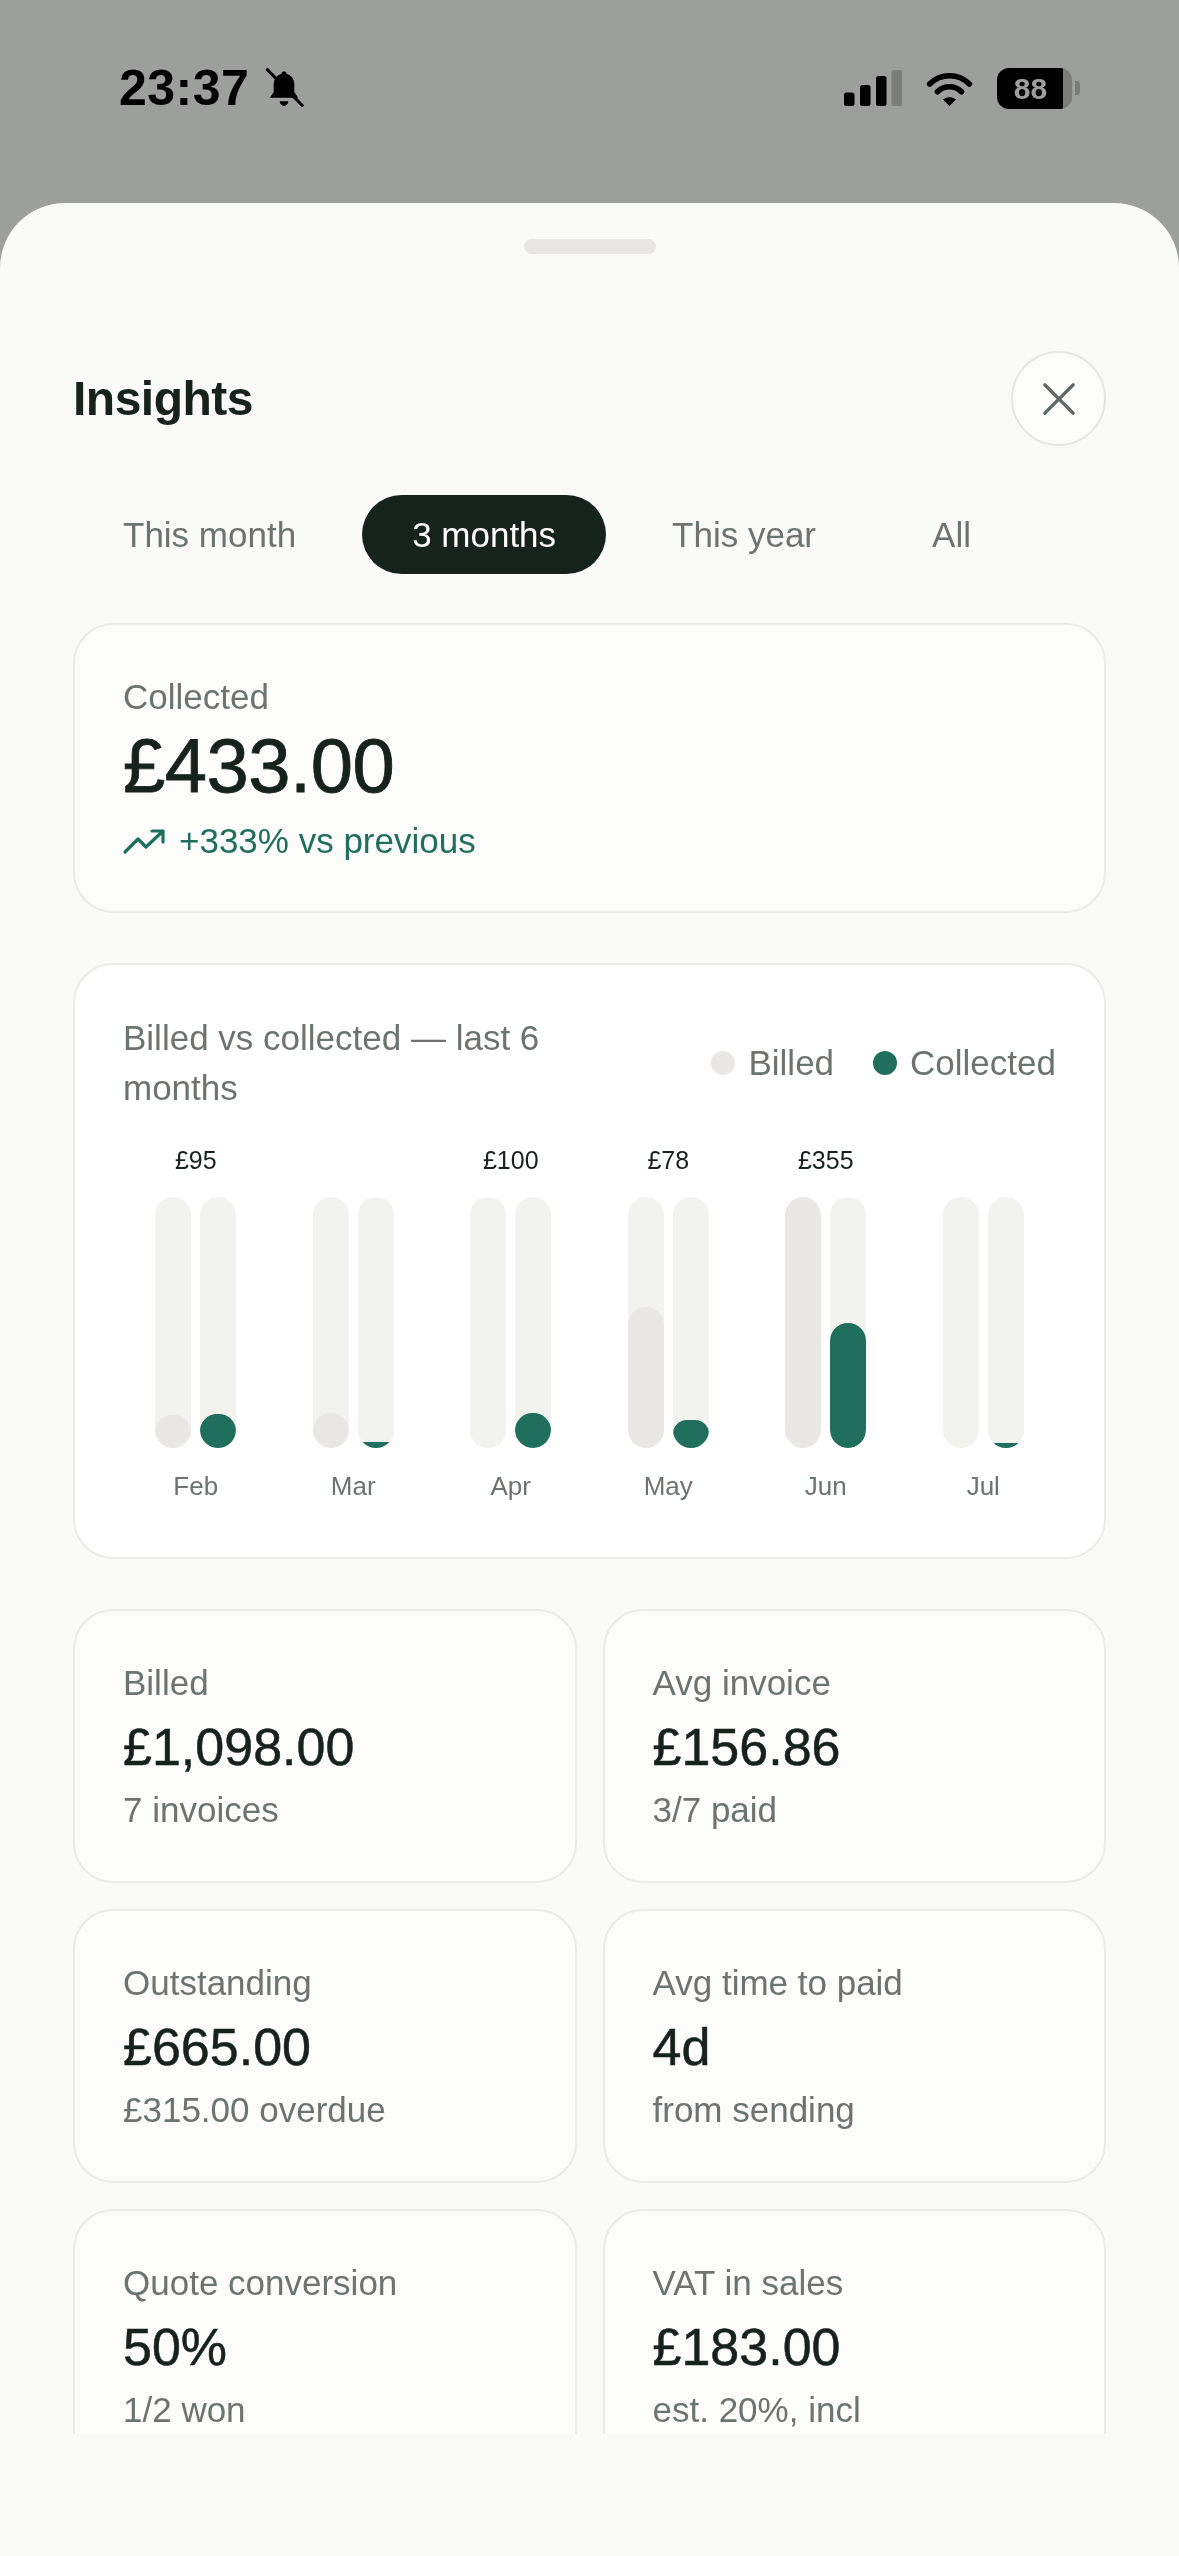  What do you see at coordinates (754, 2110) in the screenshot?
I see `stat-note: from sending` at bounding box center [754, 2110].